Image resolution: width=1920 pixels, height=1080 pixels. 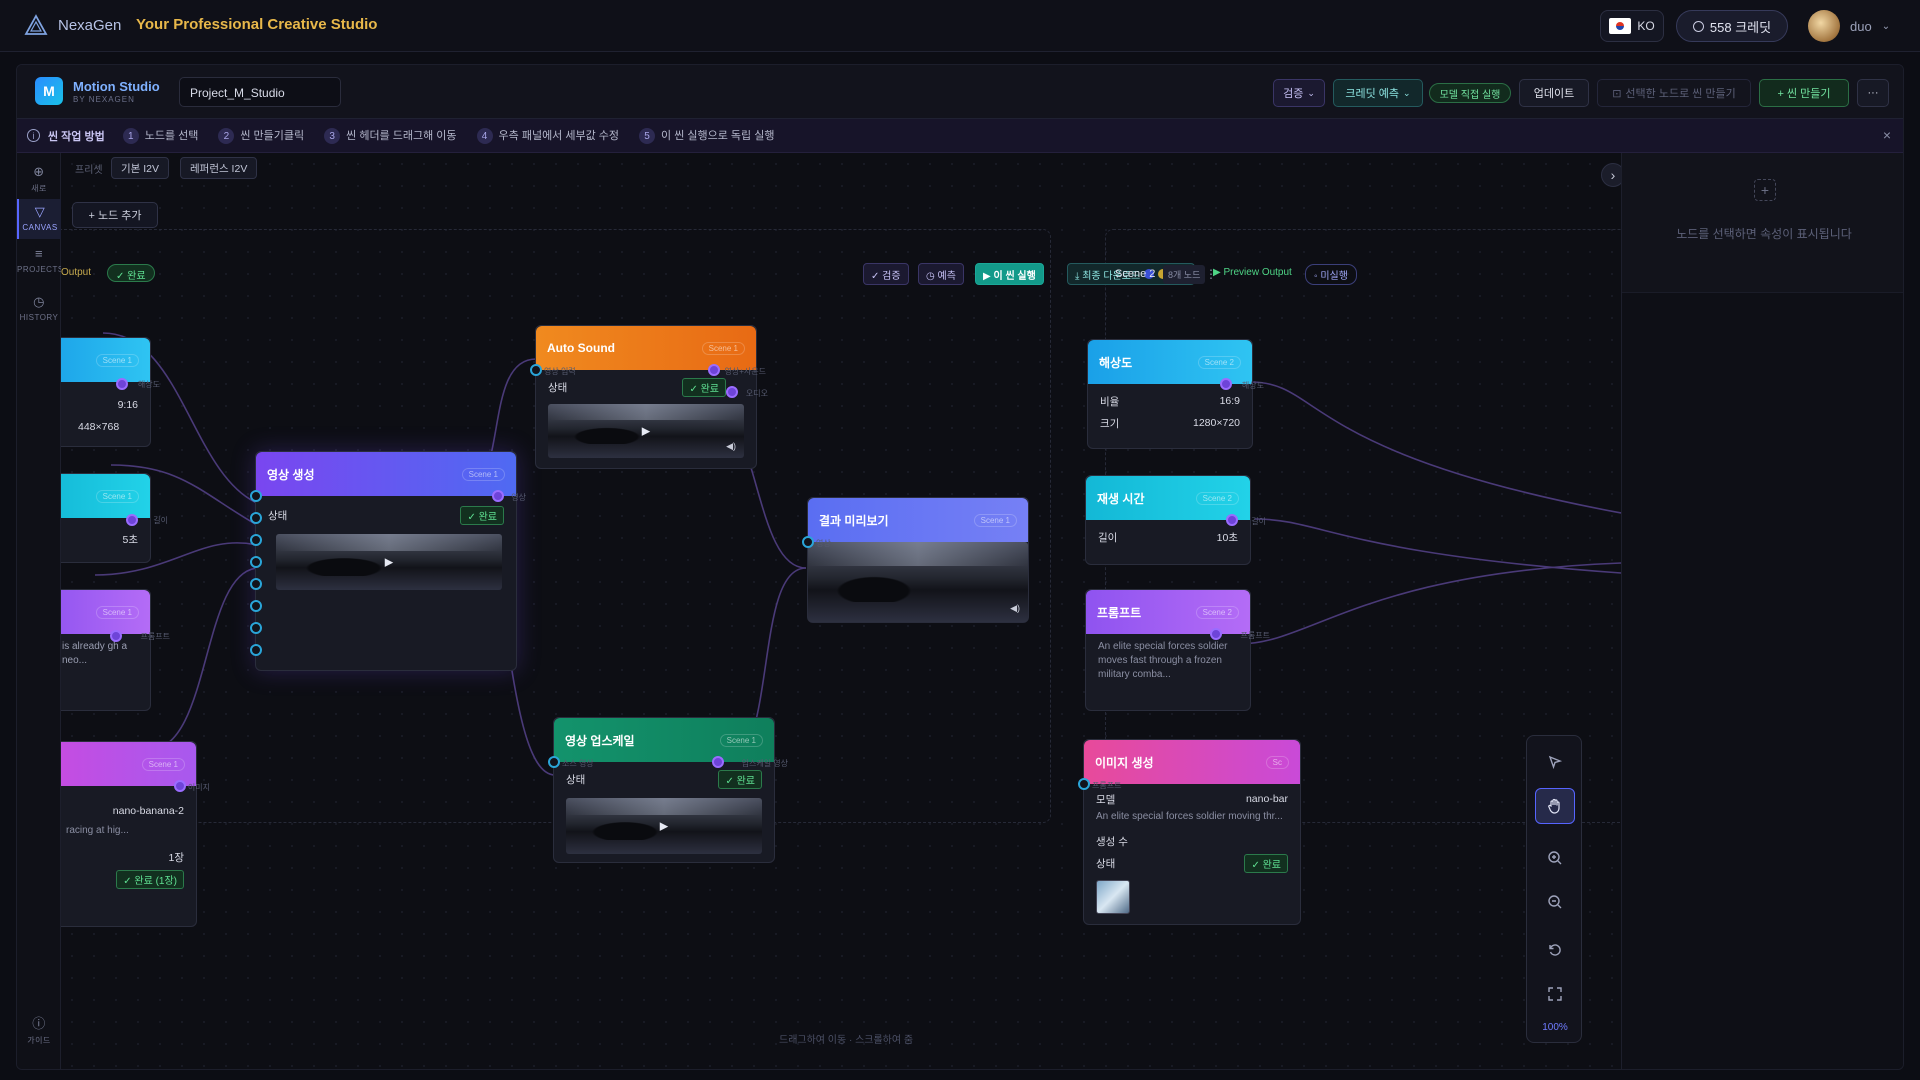 I want to click on sound-input-port, so click(x=536, y=370).